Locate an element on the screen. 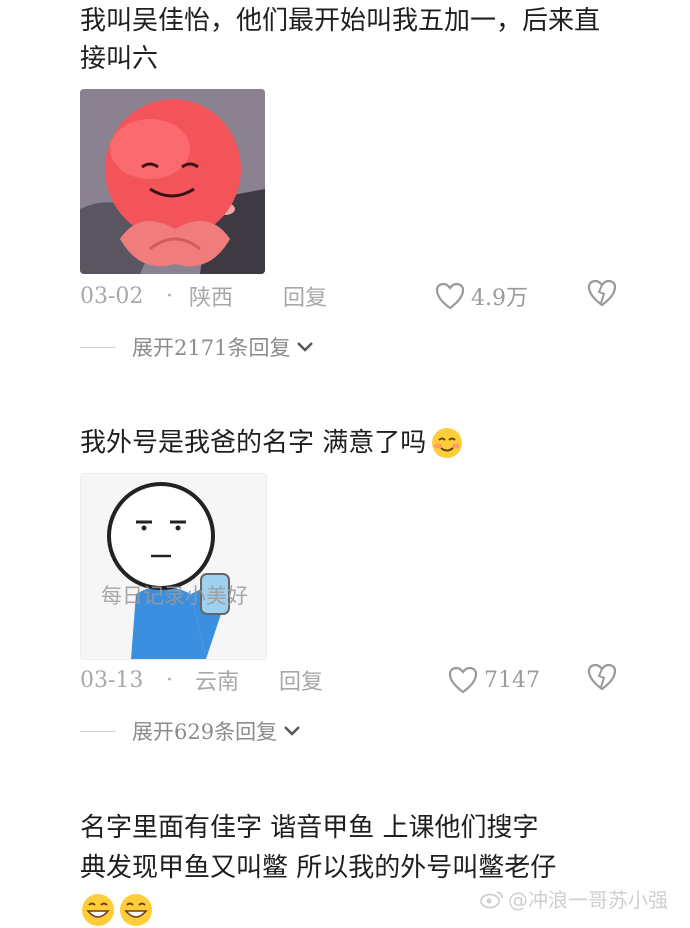 Image resolution: width=690 pixels, height=928 pixels. weibo-icon is located at coordinates (491, 899).